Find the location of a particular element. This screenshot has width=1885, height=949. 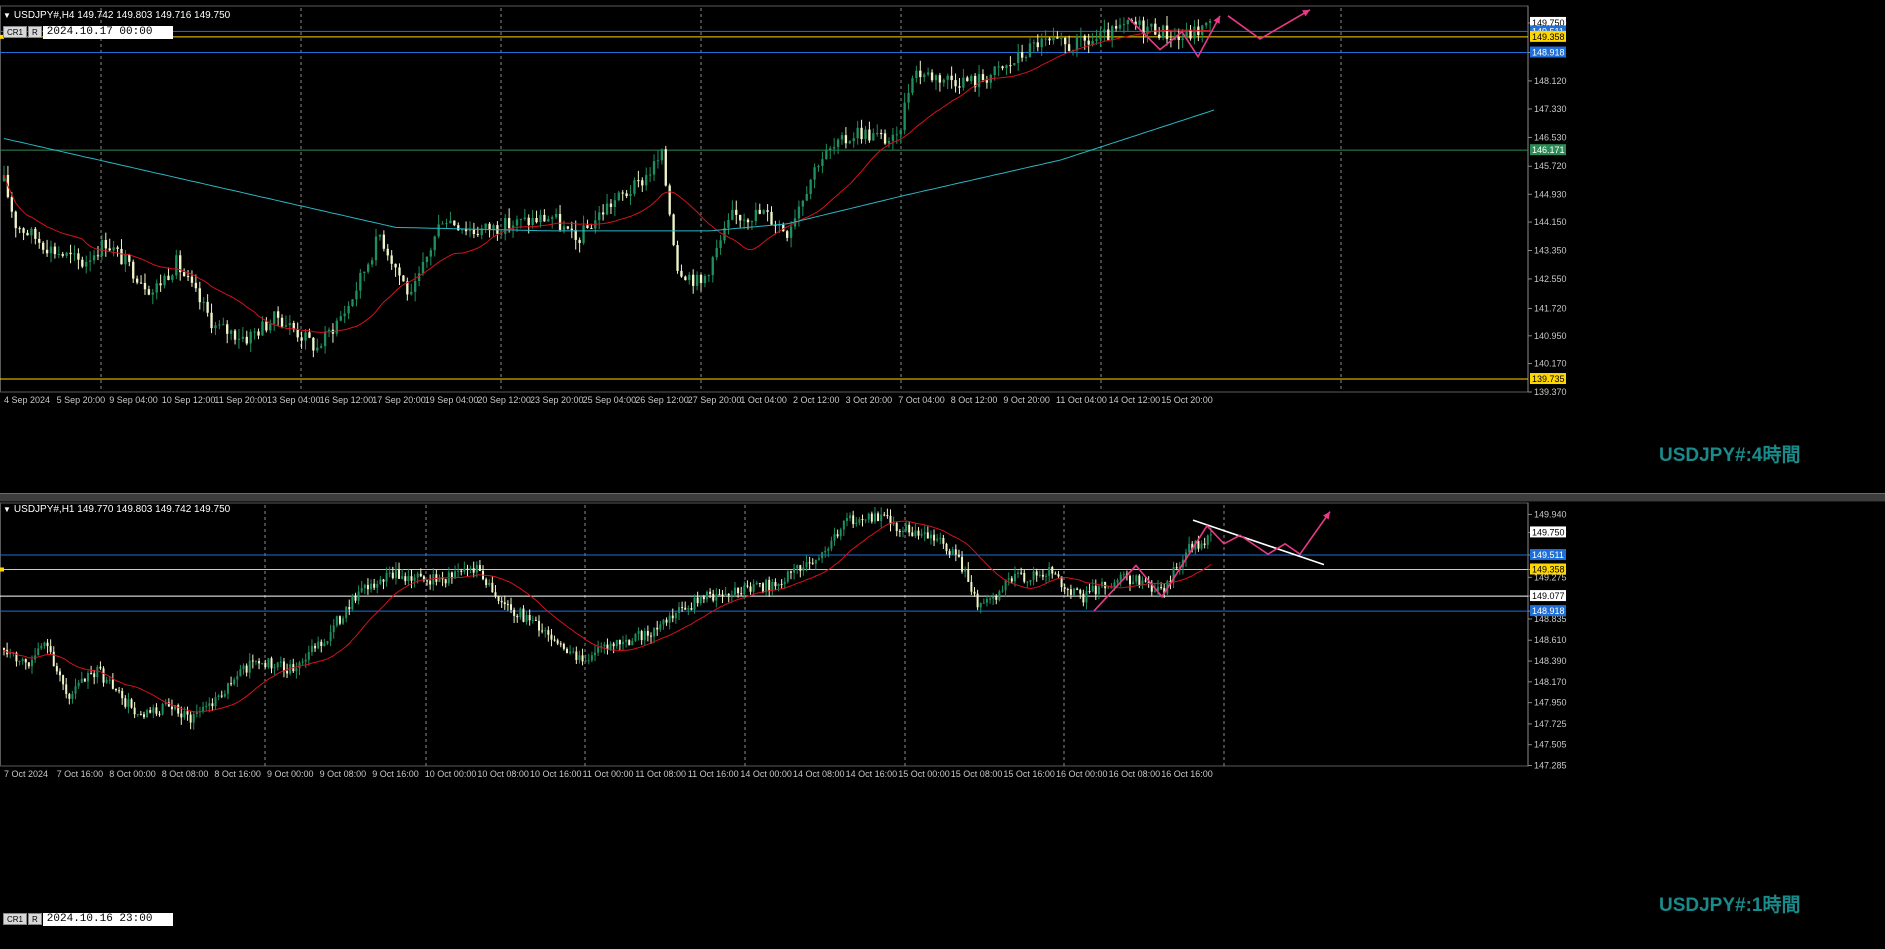

y-tick-label: 140.170 is located at coordinates (1550, 364).